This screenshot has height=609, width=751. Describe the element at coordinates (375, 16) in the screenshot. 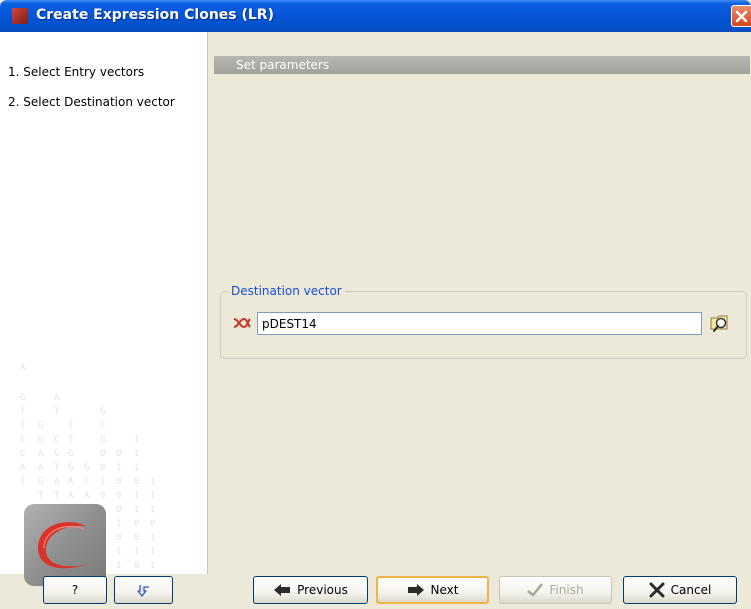

I see `title-bar: Create Expression Clones (LR)` at that location.